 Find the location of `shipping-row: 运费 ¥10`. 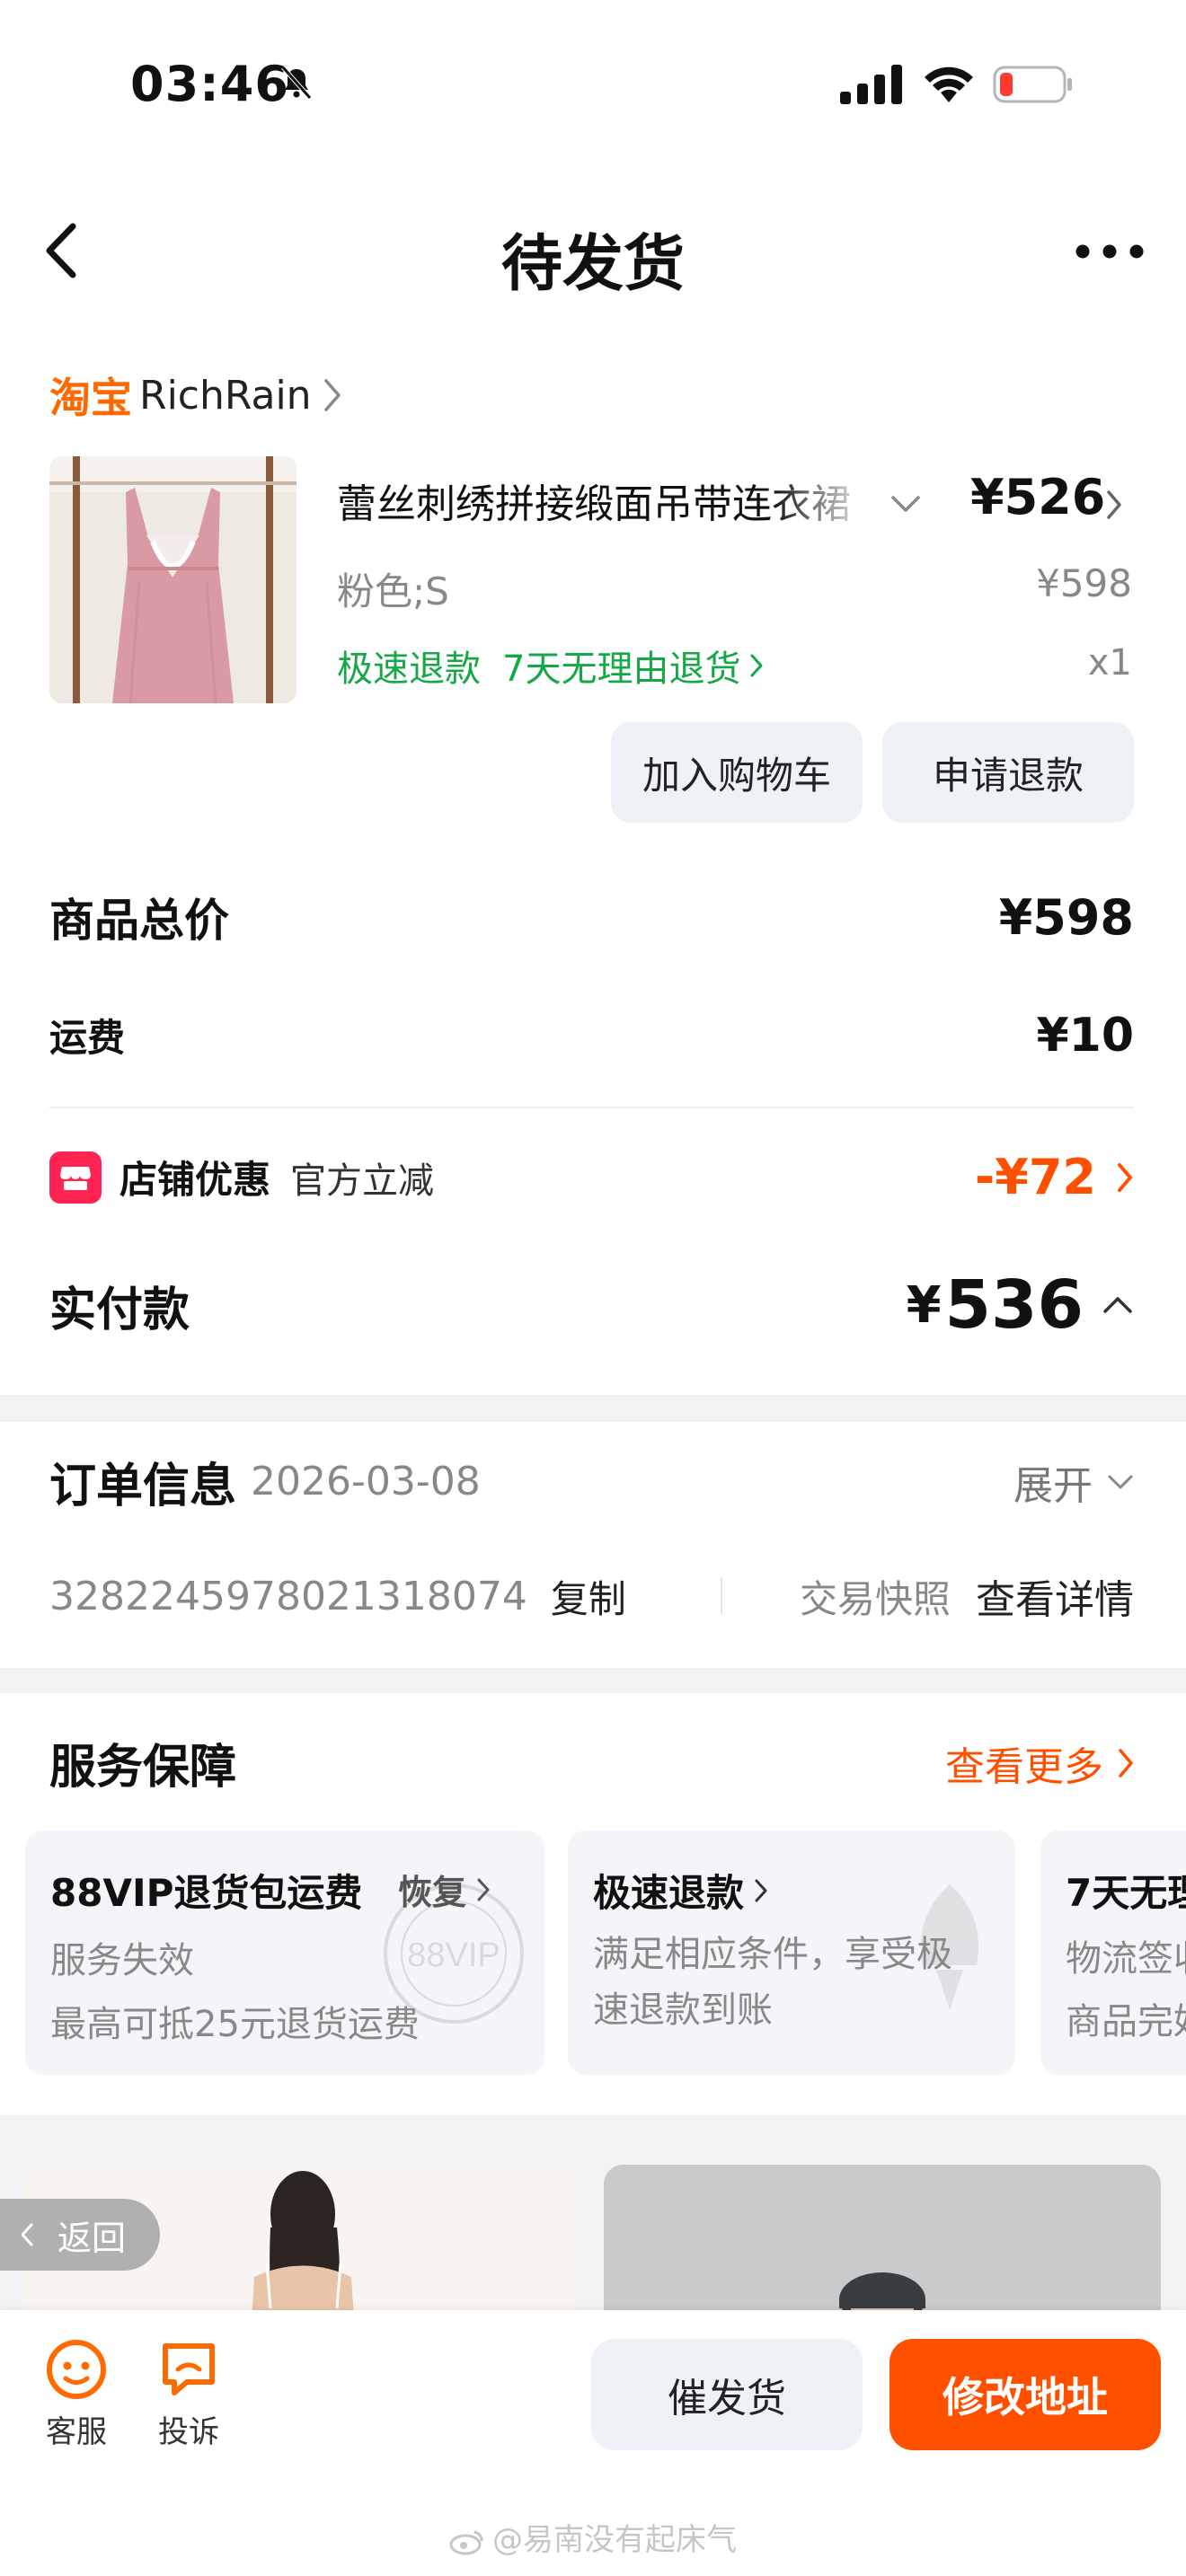

shipping-row: 运费 ¥10 is located at coordinates (591, 1035).